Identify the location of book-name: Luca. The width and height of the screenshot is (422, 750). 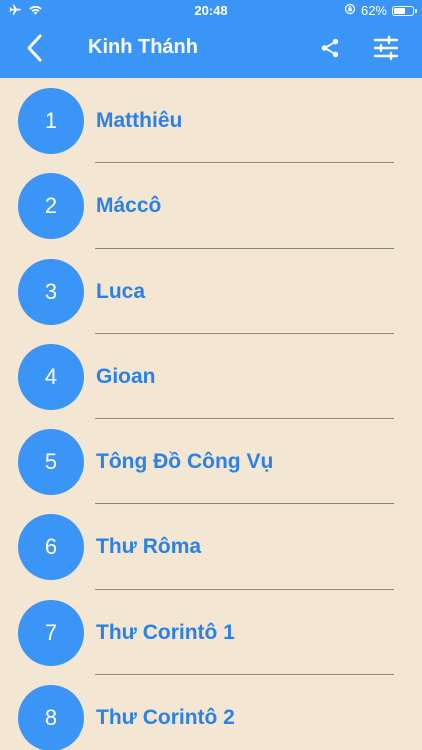
(121, 291).